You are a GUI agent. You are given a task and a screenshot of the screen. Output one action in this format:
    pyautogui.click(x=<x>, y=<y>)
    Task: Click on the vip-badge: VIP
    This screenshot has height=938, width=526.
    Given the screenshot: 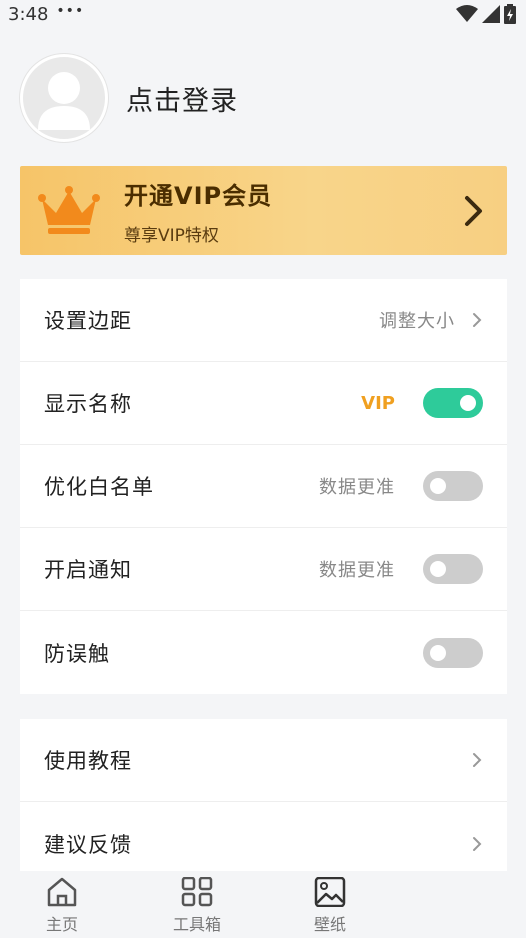 What is the action you would take?
    pyautogui.click(x=378, y=403)
    